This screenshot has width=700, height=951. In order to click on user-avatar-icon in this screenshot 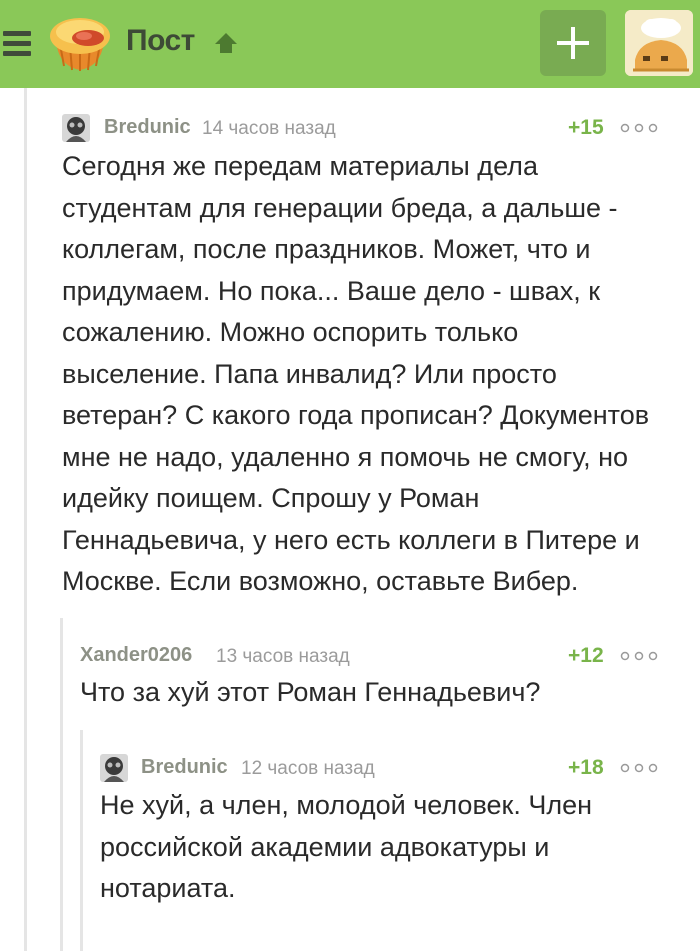, I will do `click(659, 43)`.